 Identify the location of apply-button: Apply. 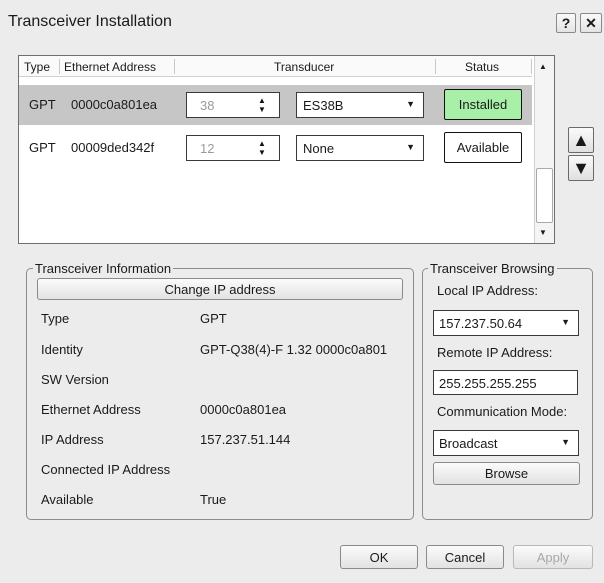
(553, 557).